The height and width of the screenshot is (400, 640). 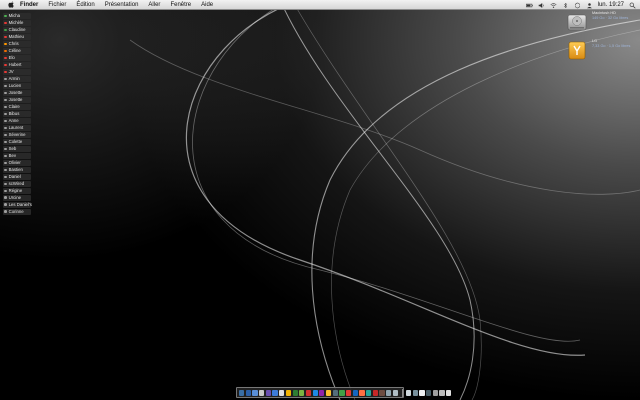 What do you see at coordinates (611, 5) in the screenshot?
I see `menubar-clock: lun. 19:27` at bounding box center [611, 5].